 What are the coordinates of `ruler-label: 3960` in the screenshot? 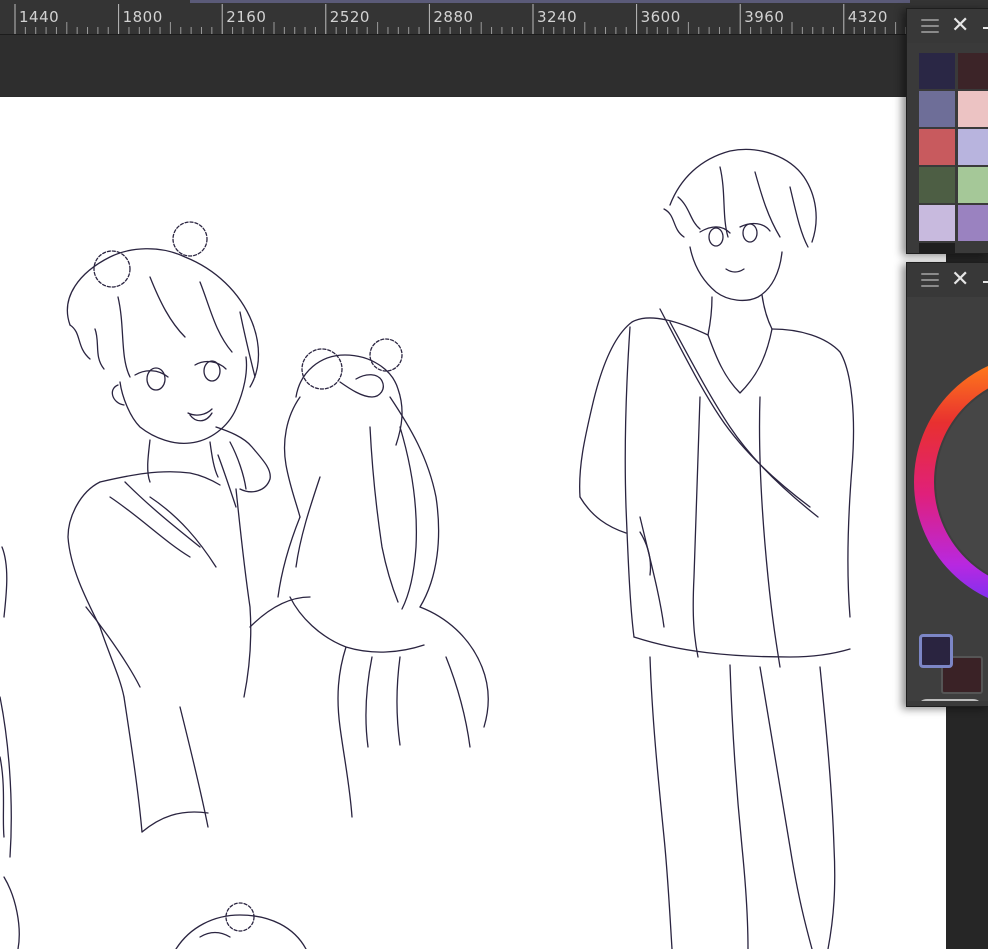 It's located at (764, 17).